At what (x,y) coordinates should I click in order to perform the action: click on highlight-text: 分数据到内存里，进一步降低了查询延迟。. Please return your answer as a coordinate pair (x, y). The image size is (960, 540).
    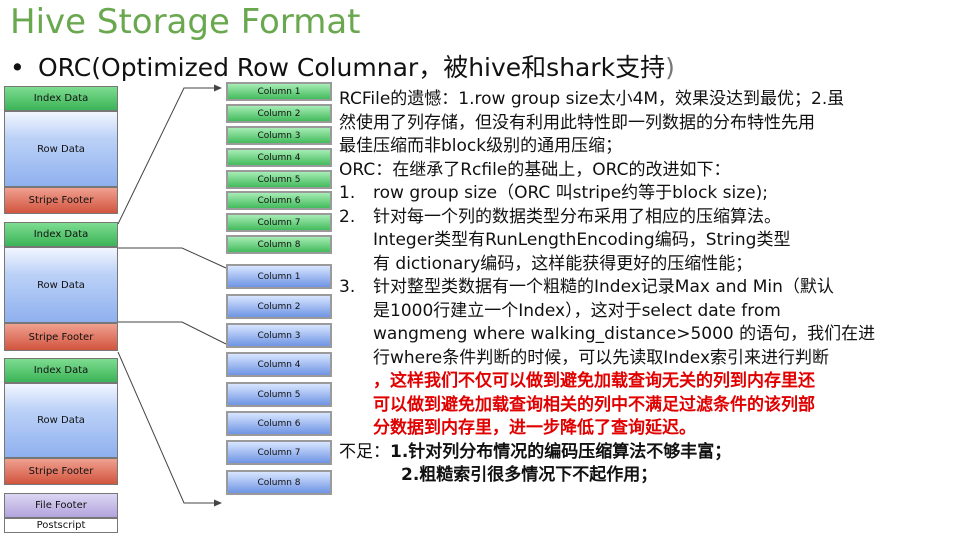
    Looking at the image, I should click on (534, 428).